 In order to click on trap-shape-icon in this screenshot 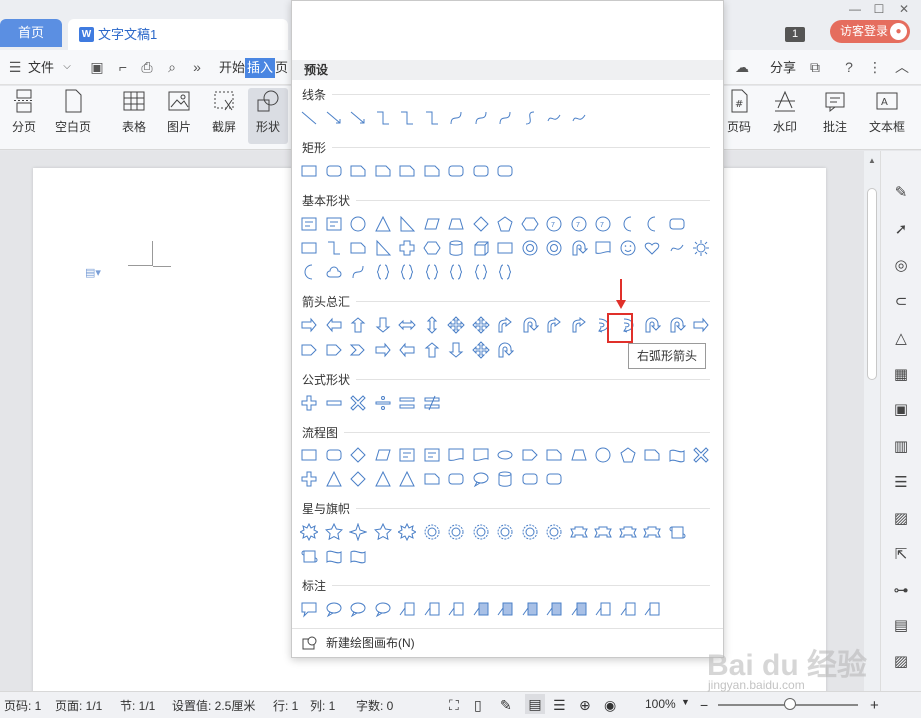, I will do `click(579, 455)`.